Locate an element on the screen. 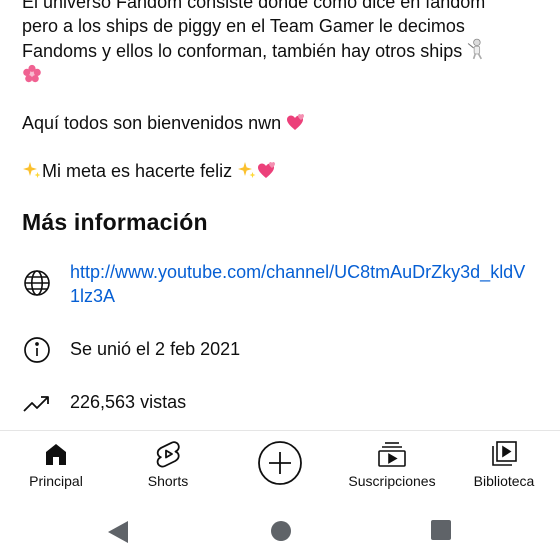 This screenshot has width=560, height=560. system-nav-bar is located at coordinates (280, 532).